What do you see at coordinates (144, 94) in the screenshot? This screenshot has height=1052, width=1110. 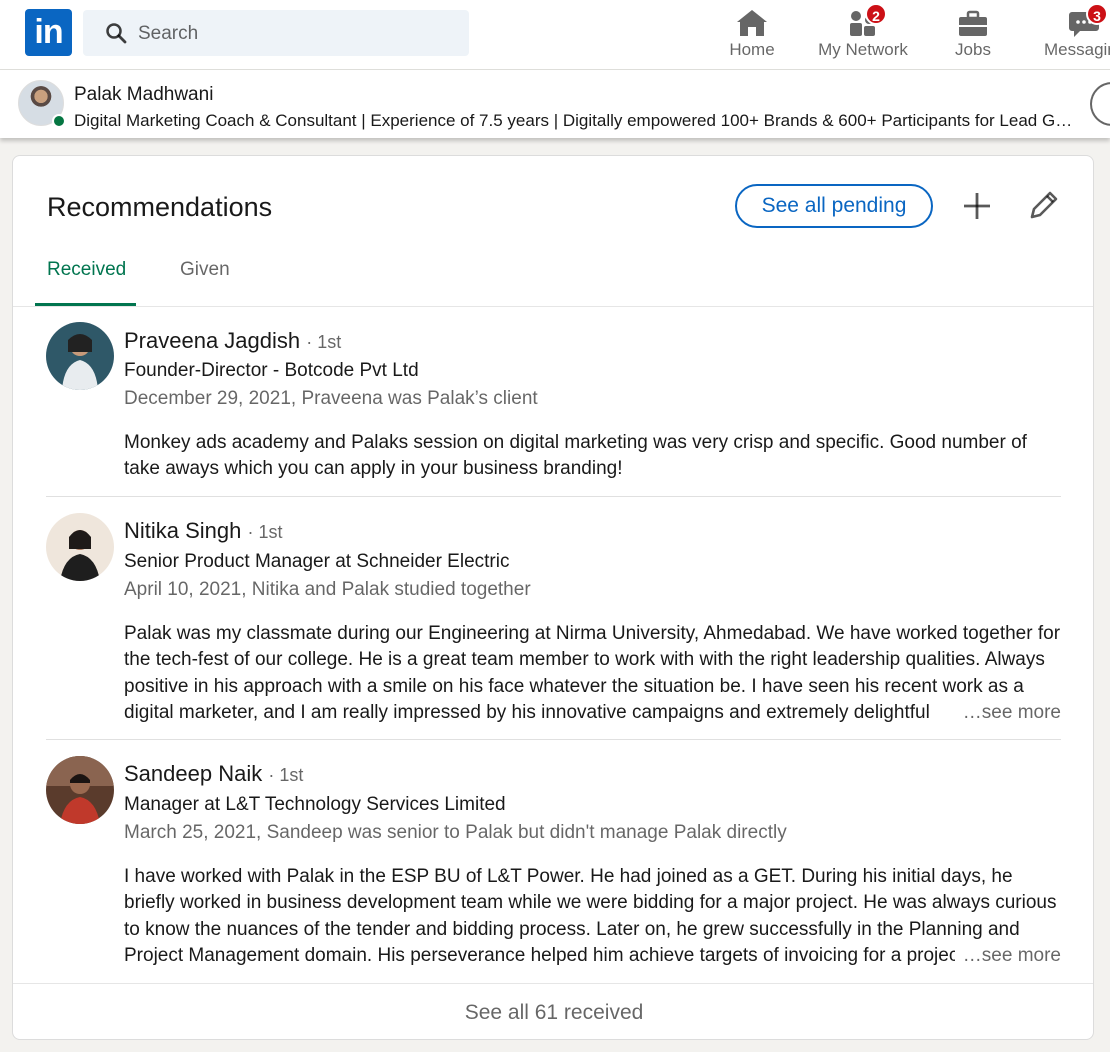 I see `profile-name: Palak Madhwani` at bounding box center [144, 94].